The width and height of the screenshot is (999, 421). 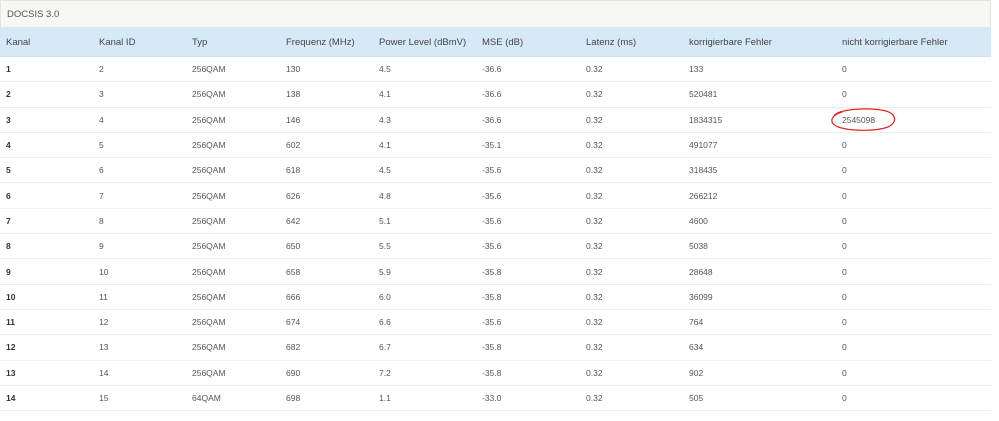 What do you see at coordinates (139, 373) in the screenshot?
I see `cell-kanal-id: 14` at bounding box center [139, 373].